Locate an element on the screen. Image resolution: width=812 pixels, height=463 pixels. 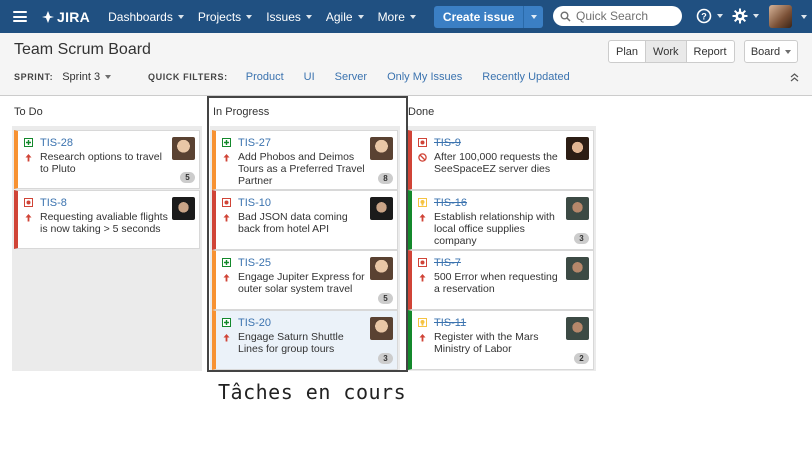
jira-logo: JIRA is located at coordinates (65, 17).